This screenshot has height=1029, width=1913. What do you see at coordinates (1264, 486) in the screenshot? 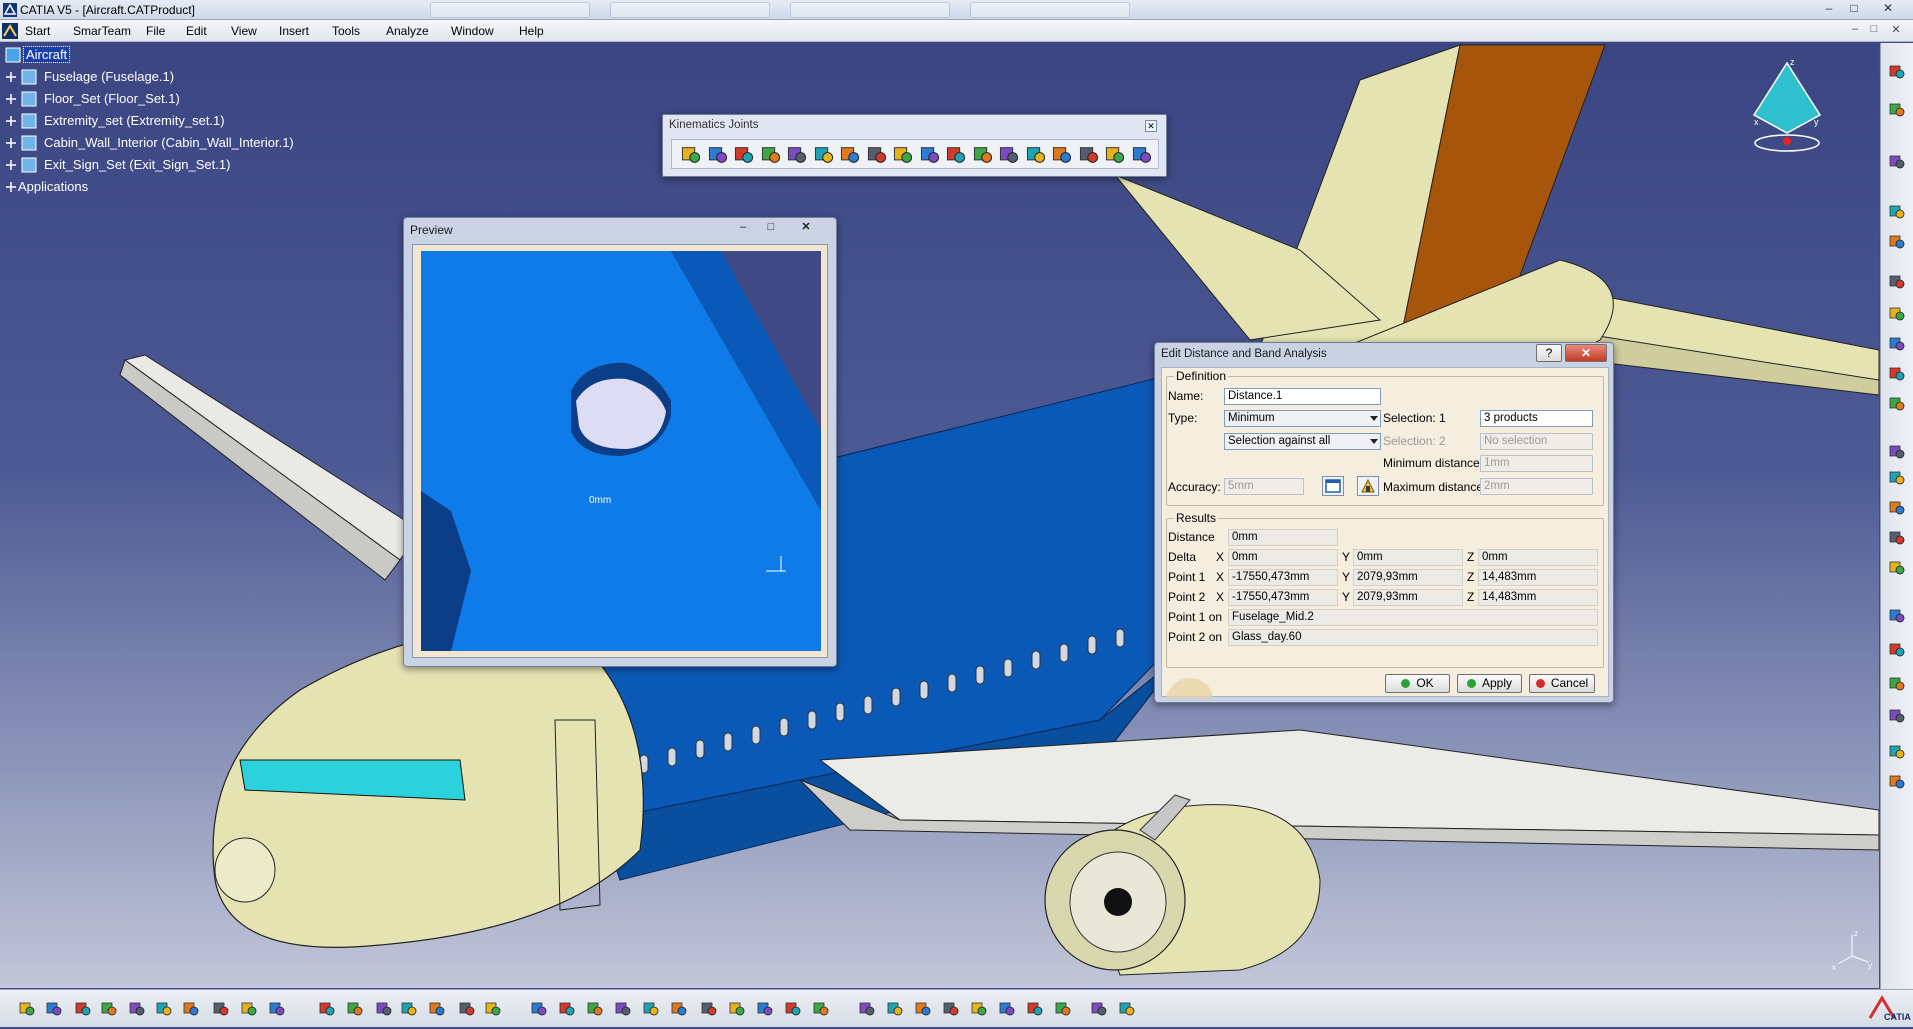
I see `accuracy-field: 5mm` at bounding box center [1264, 486].